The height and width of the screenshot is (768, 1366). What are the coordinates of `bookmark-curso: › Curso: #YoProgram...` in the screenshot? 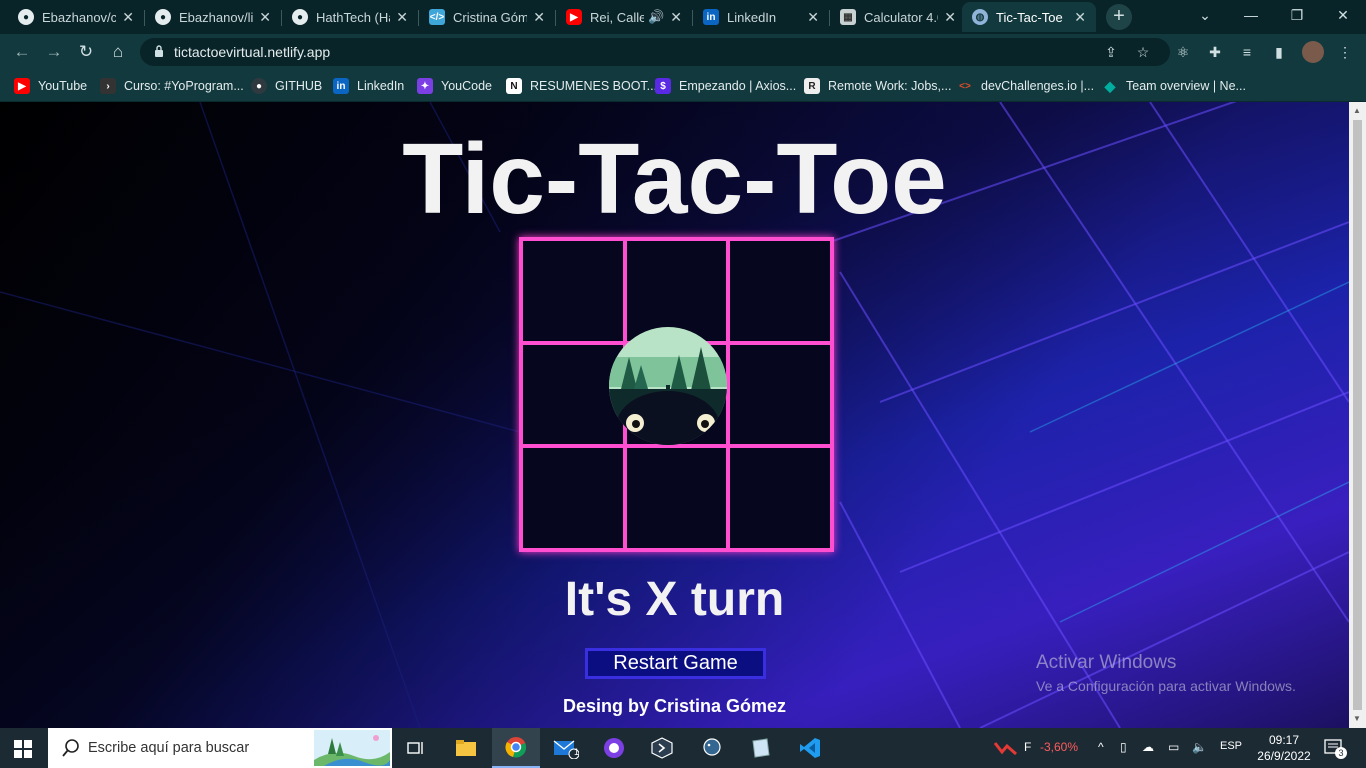 It's located at (172, 86).